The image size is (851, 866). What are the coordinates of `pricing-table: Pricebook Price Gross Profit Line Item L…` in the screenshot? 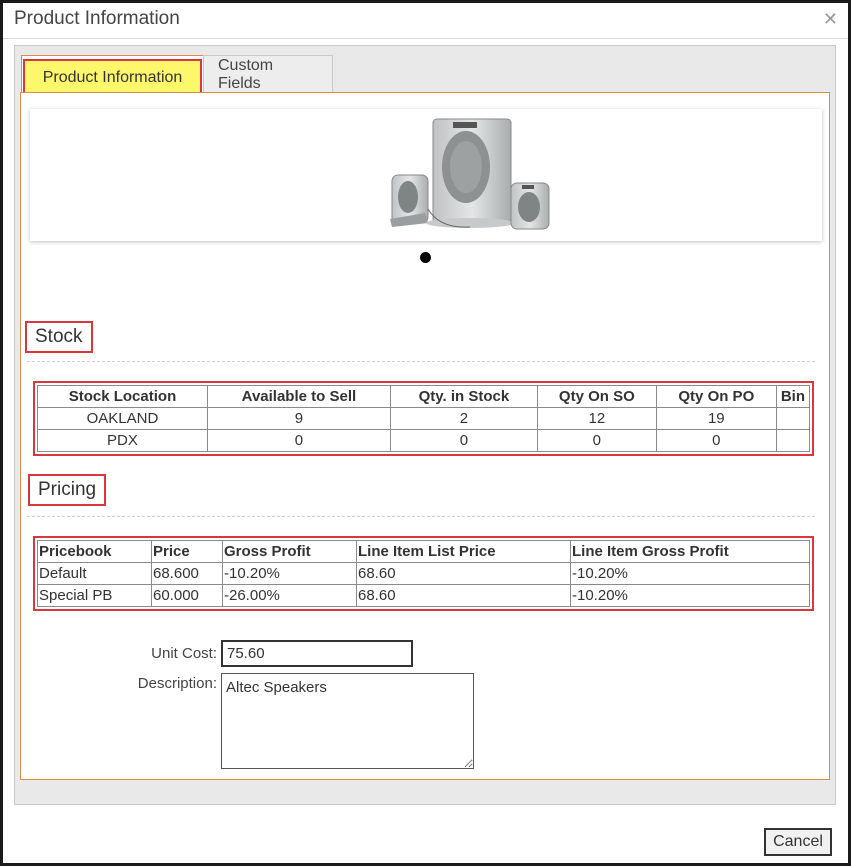 It's located at (423, 573).